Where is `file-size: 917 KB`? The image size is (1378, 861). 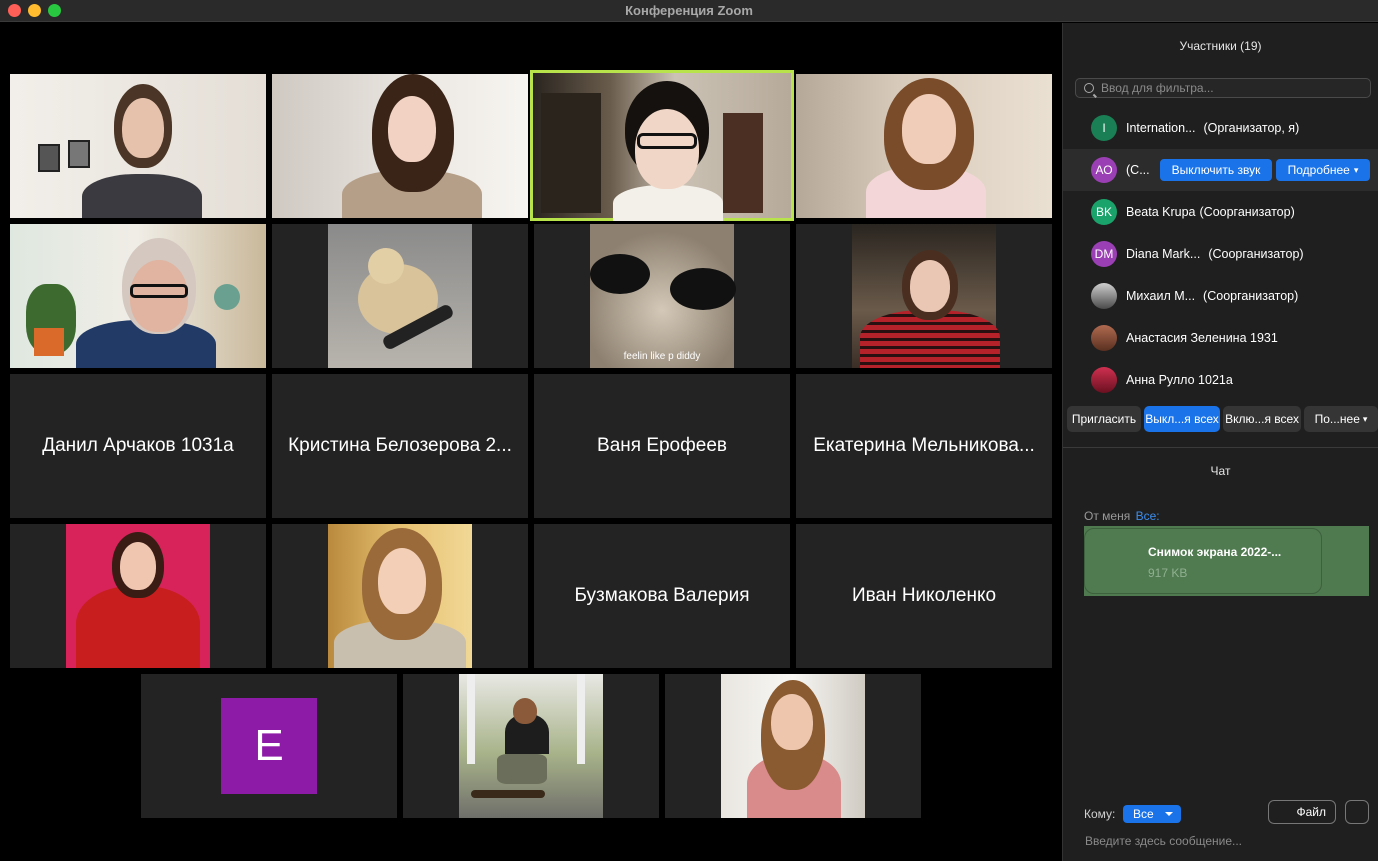
file-size: 917 KB is located at coordinates (1168, 573).